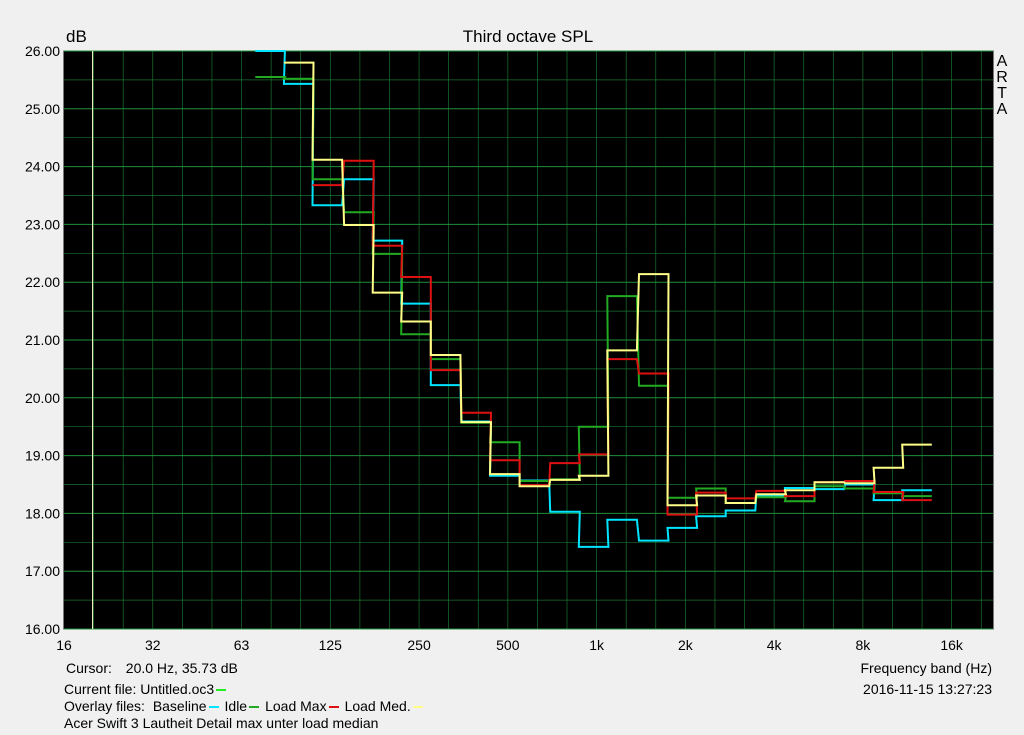  What do you see at coordinates (139, 689) in the screenshot?
I see `current-file-label: Current file: Untitled.oc3` at bounding box center [139, 689].